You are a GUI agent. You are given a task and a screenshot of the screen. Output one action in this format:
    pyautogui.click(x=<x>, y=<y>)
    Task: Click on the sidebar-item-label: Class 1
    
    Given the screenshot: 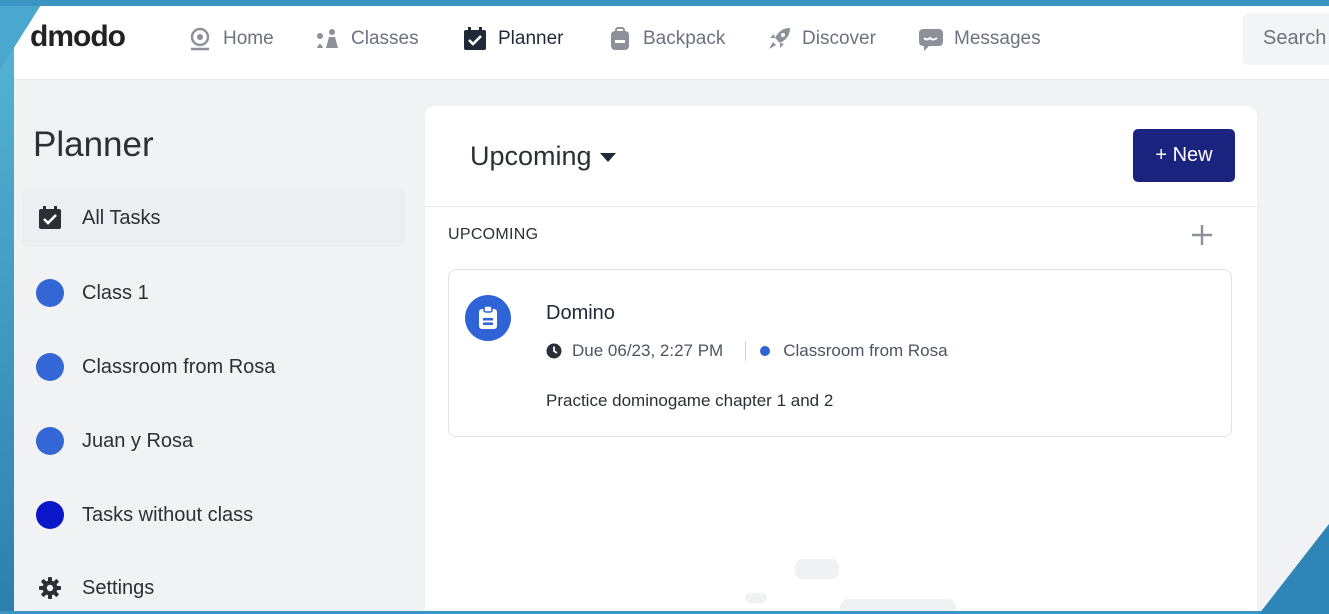 What is the action you would take?
    pyautogui.click(x=115, y=292)
    